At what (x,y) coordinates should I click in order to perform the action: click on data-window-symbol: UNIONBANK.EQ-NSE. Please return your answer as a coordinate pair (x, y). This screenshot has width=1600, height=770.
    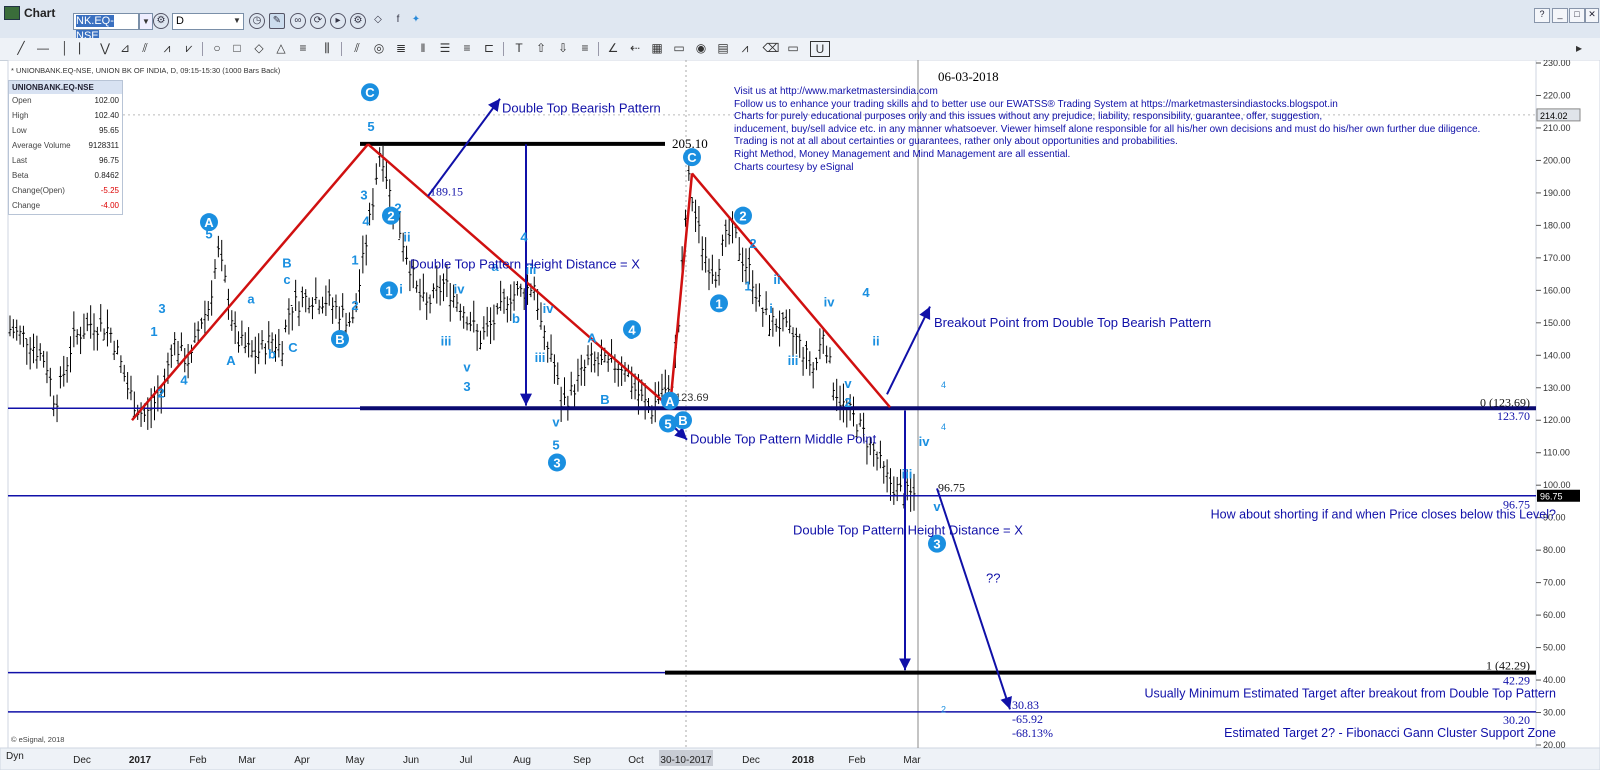
    Looking at the image, I should click on (65, 87).